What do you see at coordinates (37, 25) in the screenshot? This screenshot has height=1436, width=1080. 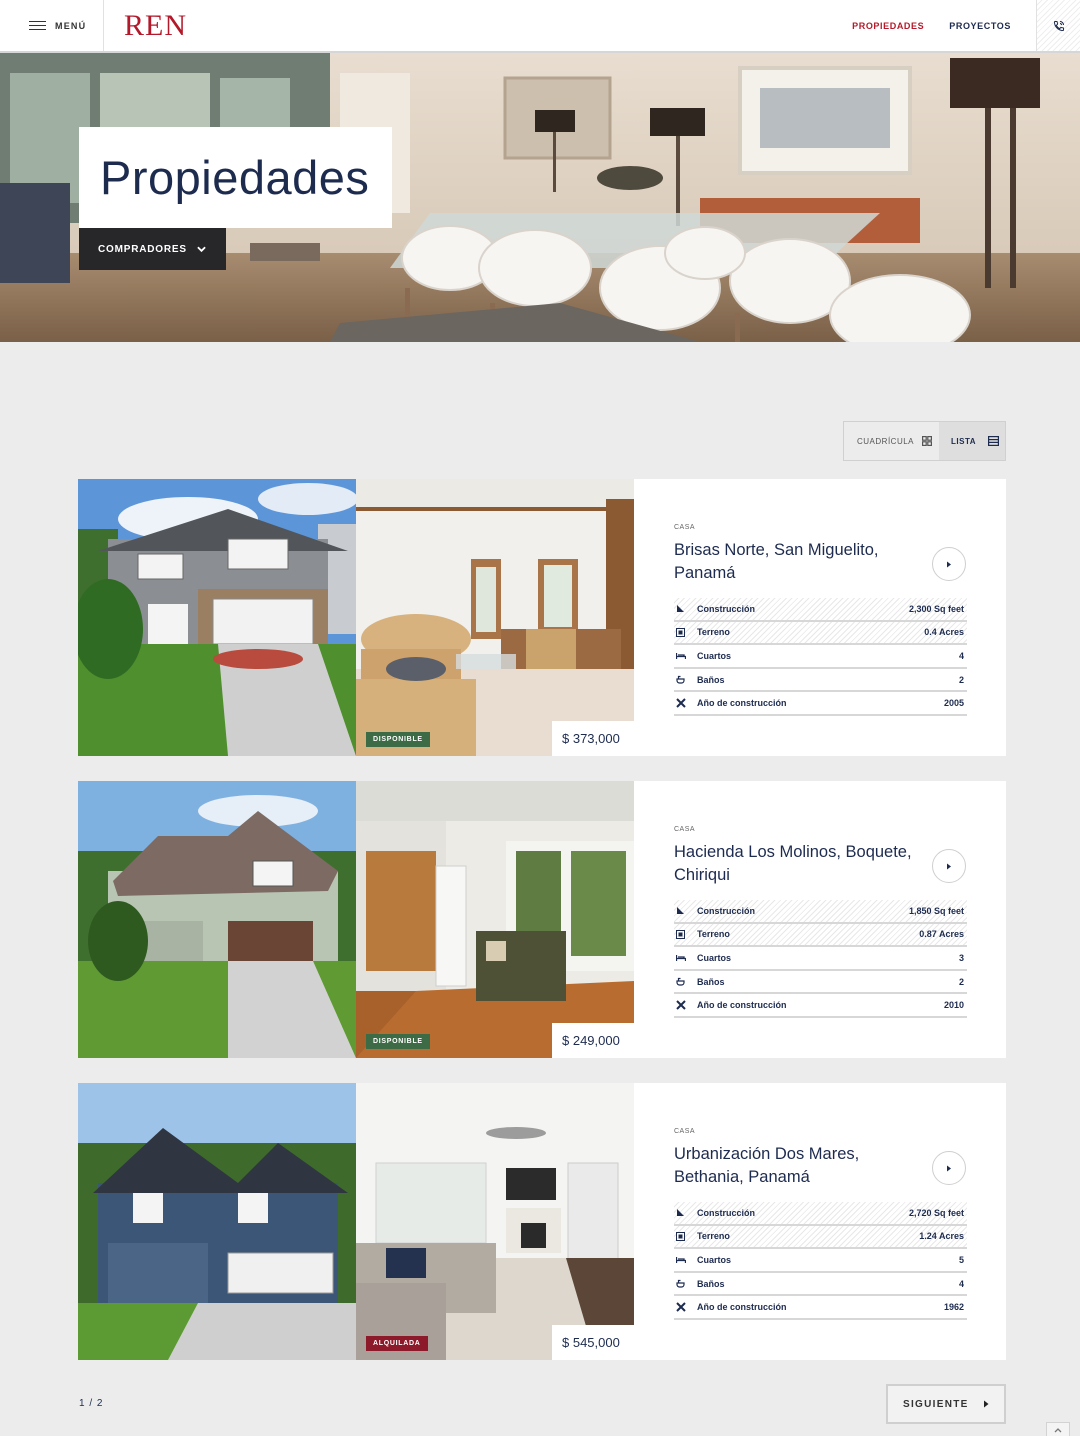 I see `hamburger-icon` at bounding box center [37, 25].